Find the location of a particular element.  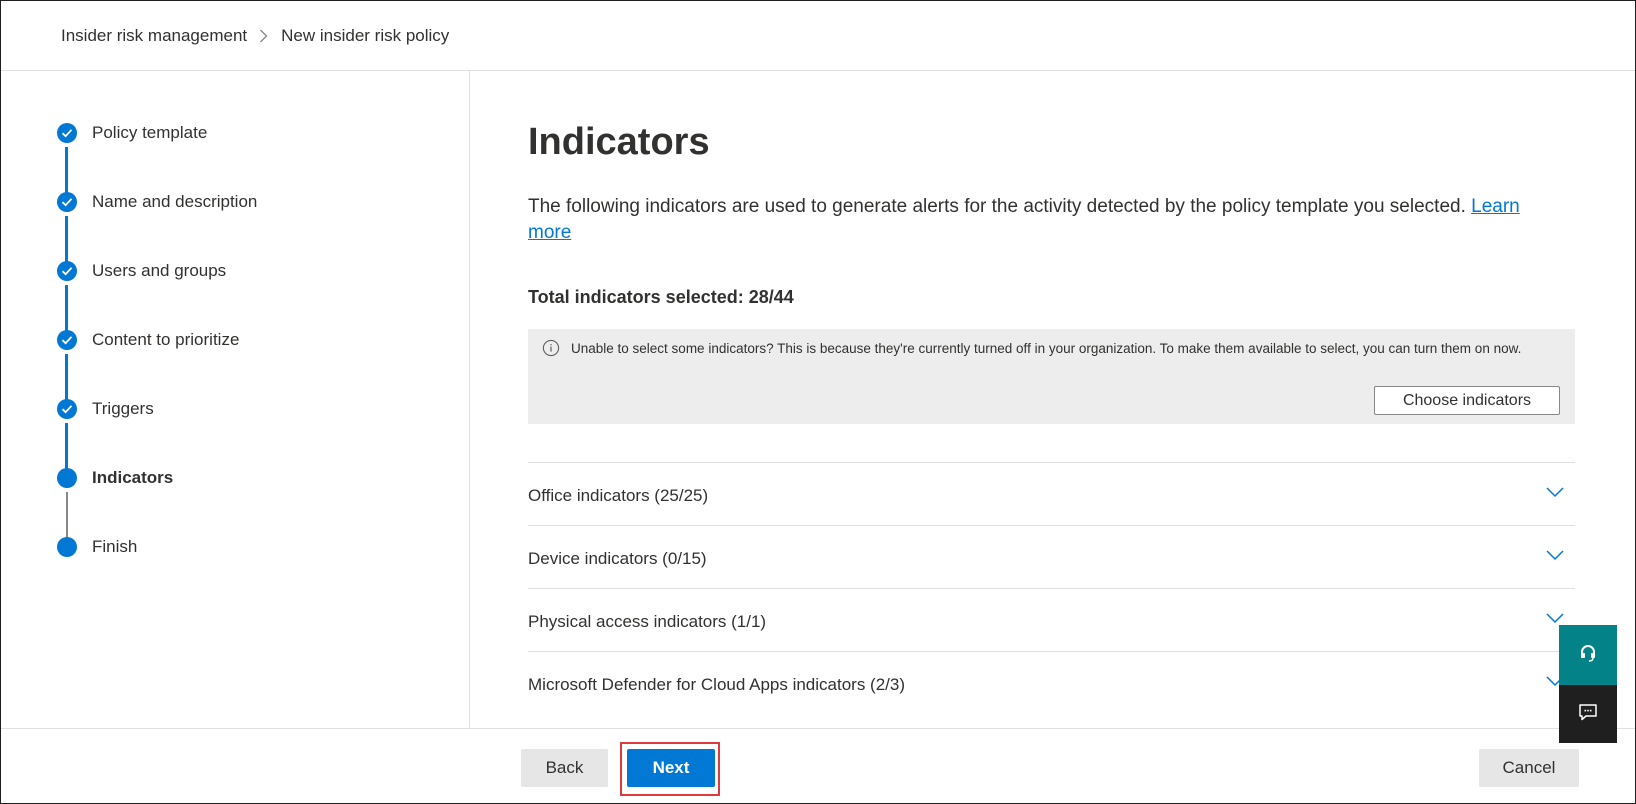

accordion-office-indicators: Office indicators (25/25) is located at coordinates (1051, 493).